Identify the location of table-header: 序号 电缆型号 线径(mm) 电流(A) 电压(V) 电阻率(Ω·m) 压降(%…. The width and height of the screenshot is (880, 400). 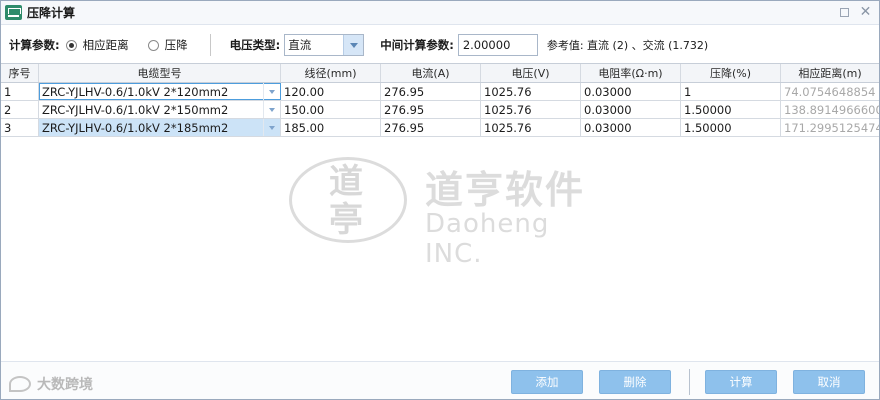
(440, 73).